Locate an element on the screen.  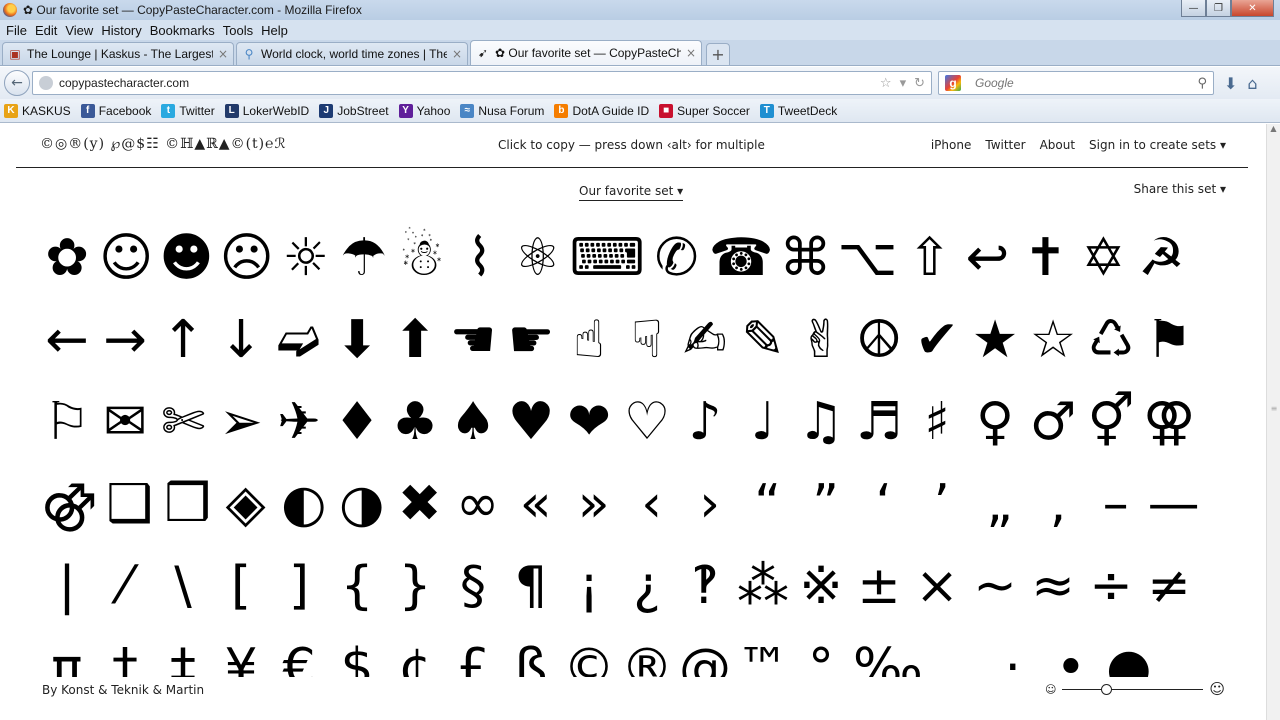
character-tile: ✄ is located at coordinates (183, 422).